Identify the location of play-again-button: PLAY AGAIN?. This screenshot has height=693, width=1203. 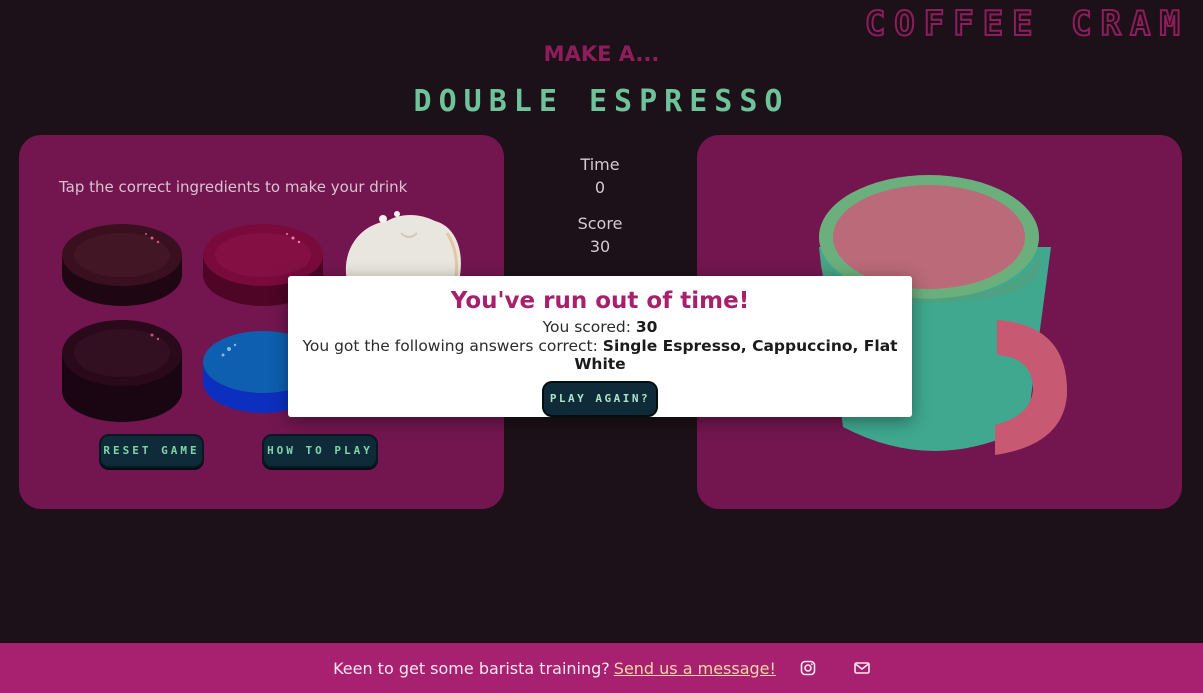
(600, 399).